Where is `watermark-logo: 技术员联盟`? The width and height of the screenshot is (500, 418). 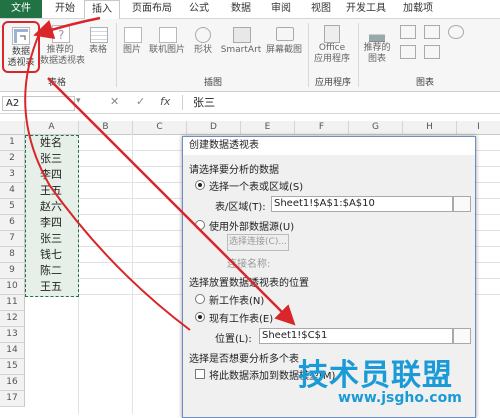
watermark-logo: 技术员联盟 is located at coordinates (375, 375).